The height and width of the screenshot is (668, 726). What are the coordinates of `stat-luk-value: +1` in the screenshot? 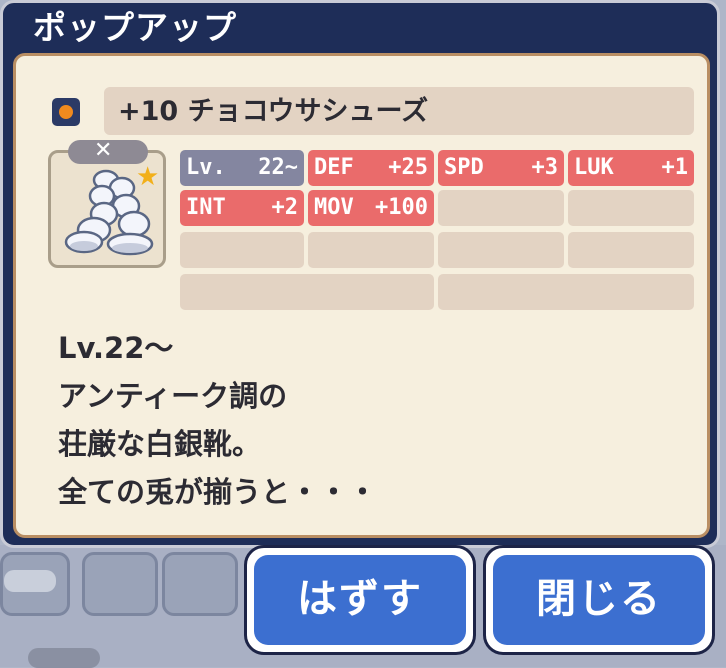 It's located at (675, 167).